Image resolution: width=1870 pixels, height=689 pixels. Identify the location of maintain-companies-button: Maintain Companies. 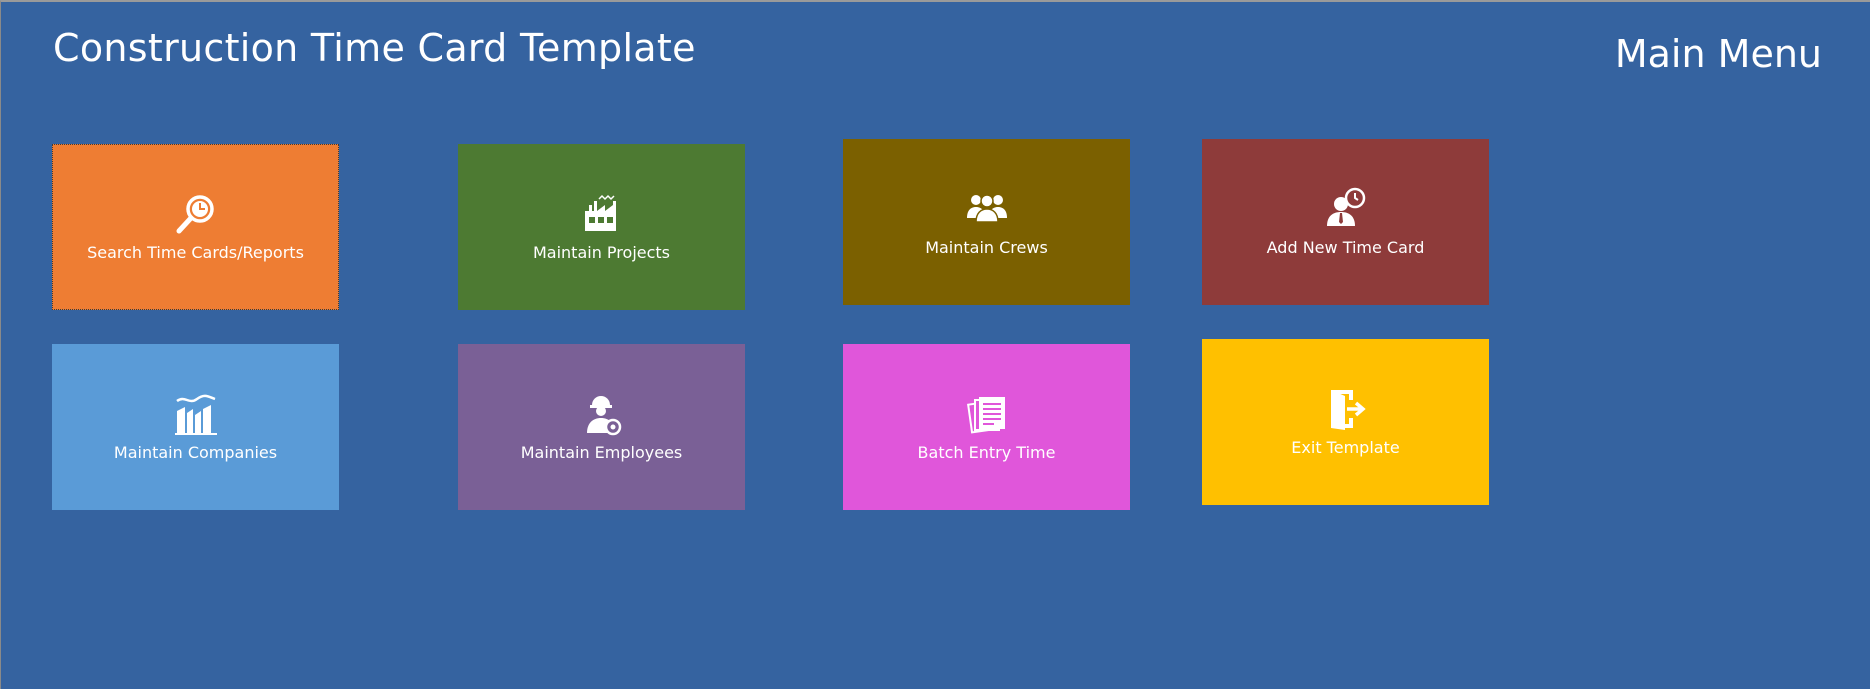
(195, 427).